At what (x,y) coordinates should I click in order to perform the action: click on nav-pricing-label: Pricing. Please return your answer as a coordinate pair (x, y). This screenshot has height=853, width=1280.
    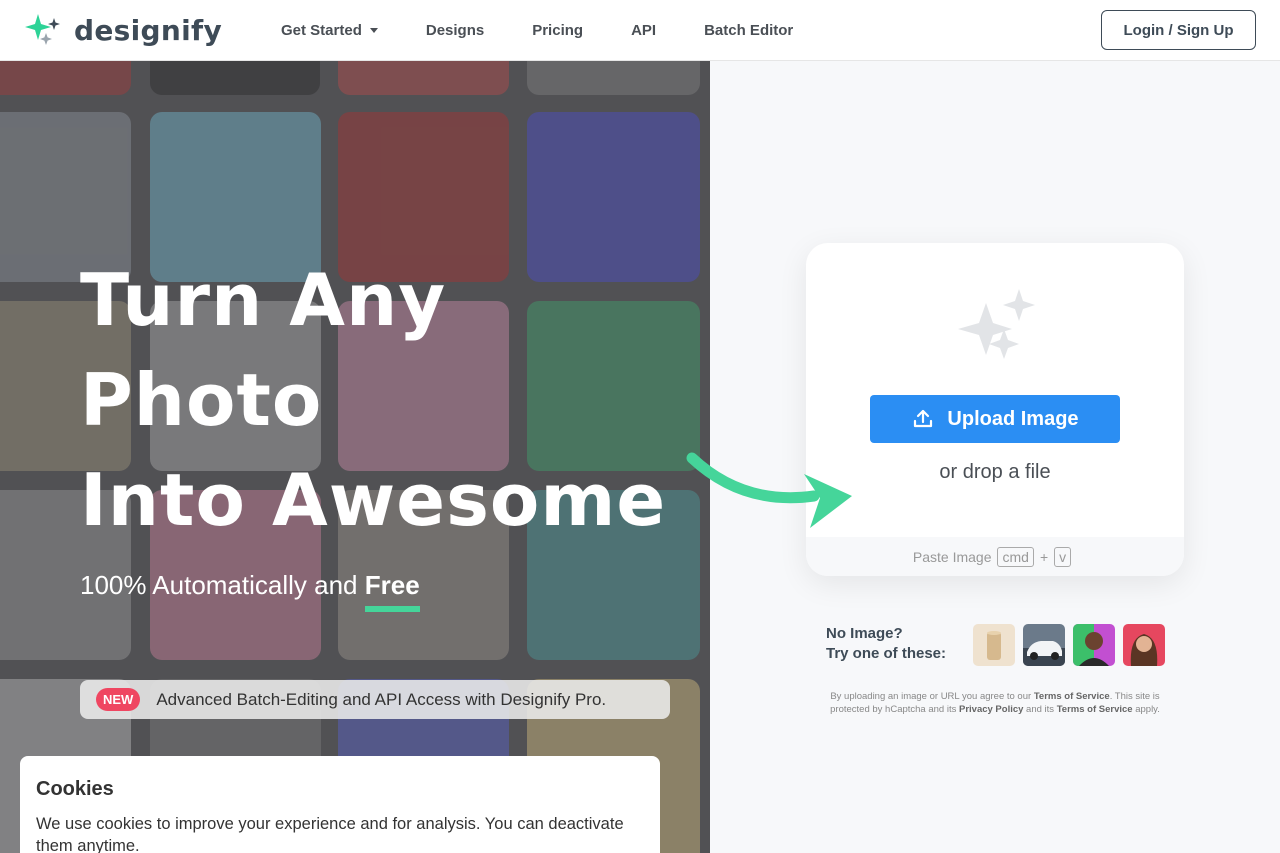
    Looking at the image, I should click on (558, 30).